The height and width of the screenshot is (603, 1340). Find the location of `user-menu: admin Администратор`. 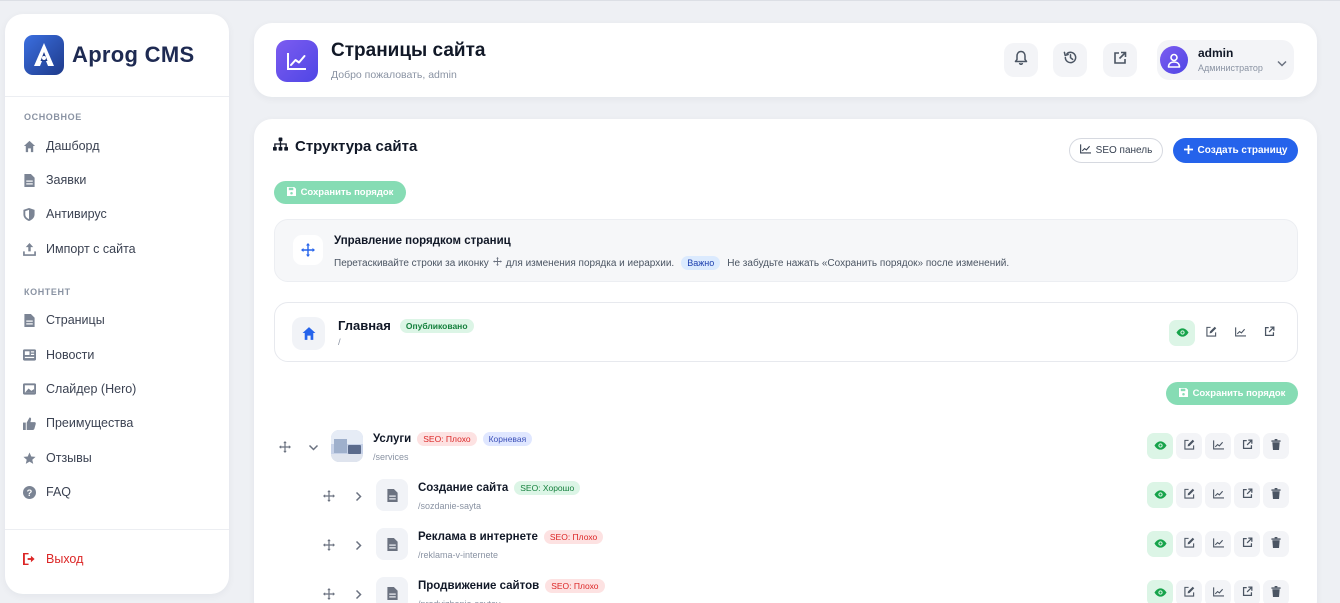

user-menu: admin Администратор is located at coordinates (1225, 60).